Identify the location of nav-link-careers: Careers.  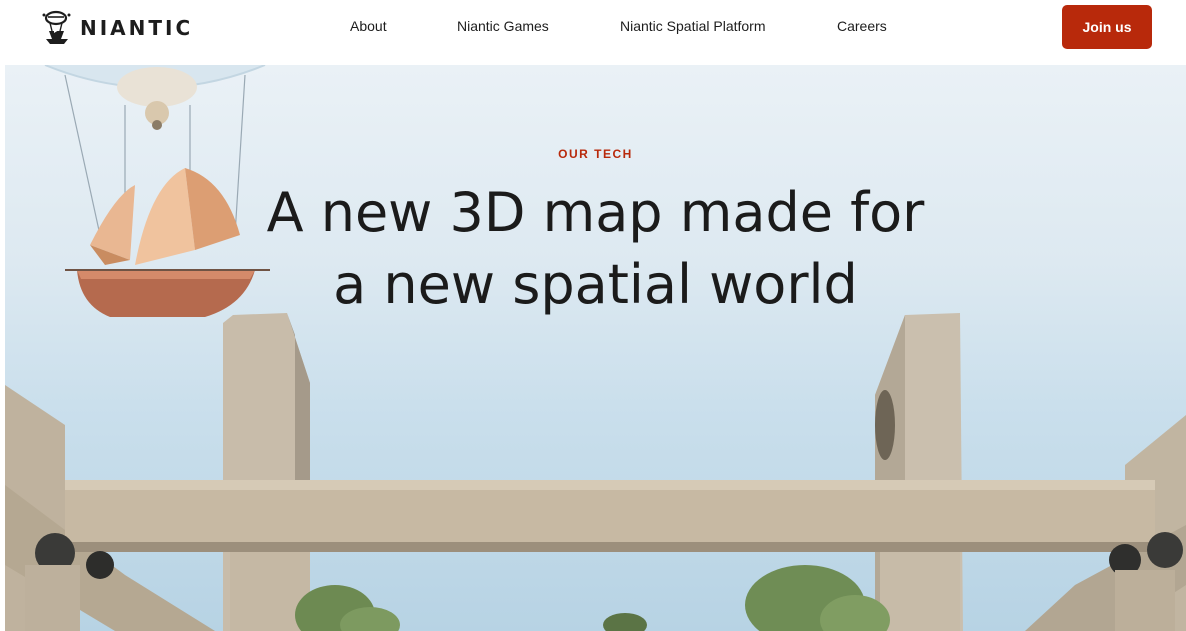
(862, 26).